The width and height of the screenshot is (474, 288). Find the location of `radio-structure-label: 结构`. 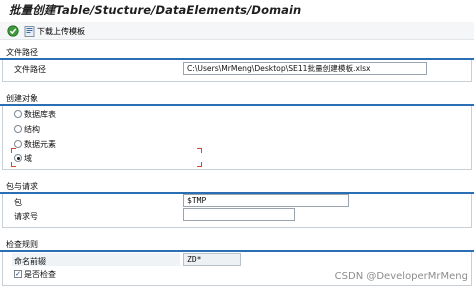

radio-structure-label: 结构 is located at coordinates (32, 129).